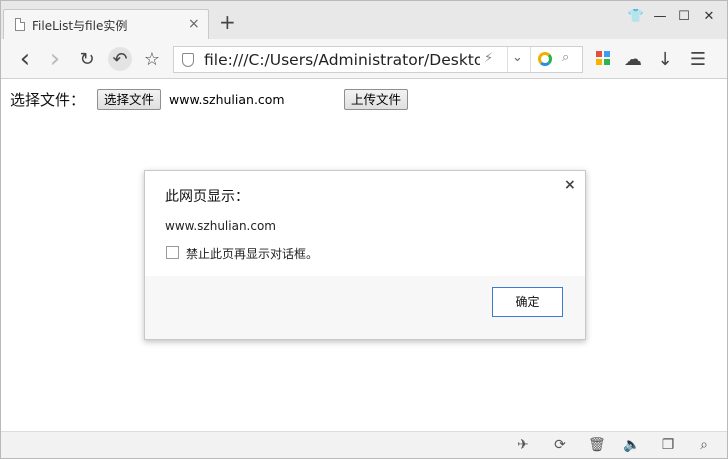 The height and width of the screenshot is (459, 728). What do you see at coordinates (194, 24) in the screenshot?
I see `tab-close-icon: ×` at bounding box center [194, 24].